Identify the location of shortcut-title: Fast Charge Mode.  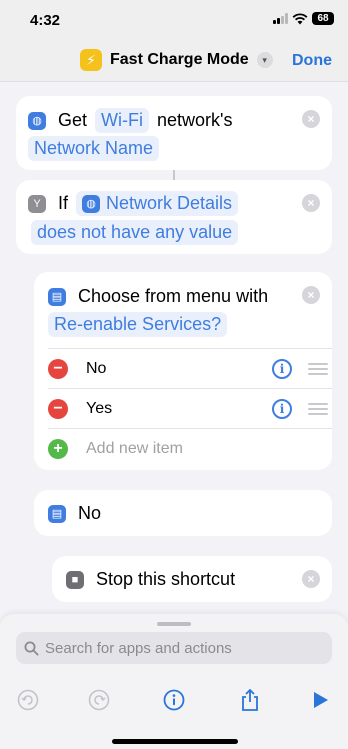
(179, 59).